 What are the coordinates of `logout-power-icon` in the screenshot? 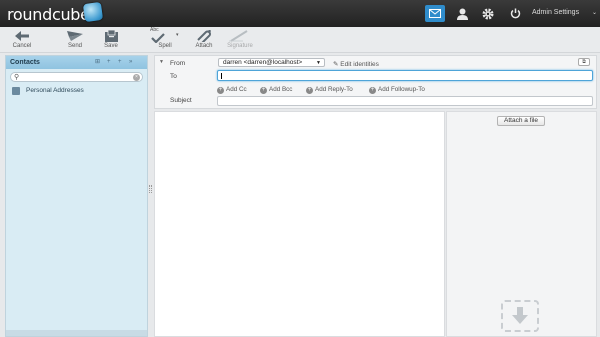 It's located at (515, 13).